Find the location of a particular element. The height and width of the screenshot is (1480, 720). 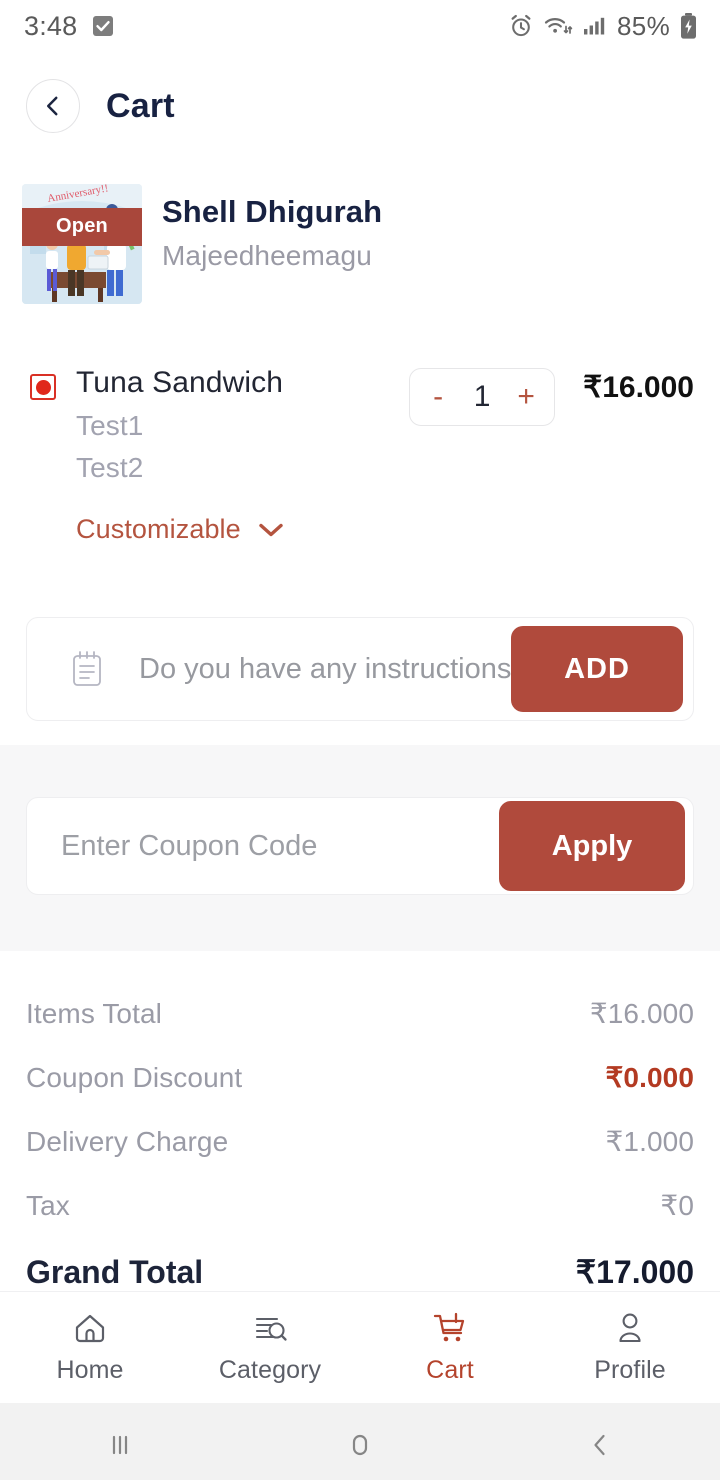

status-bar-right: 85% is located at coordinates (603, 26).